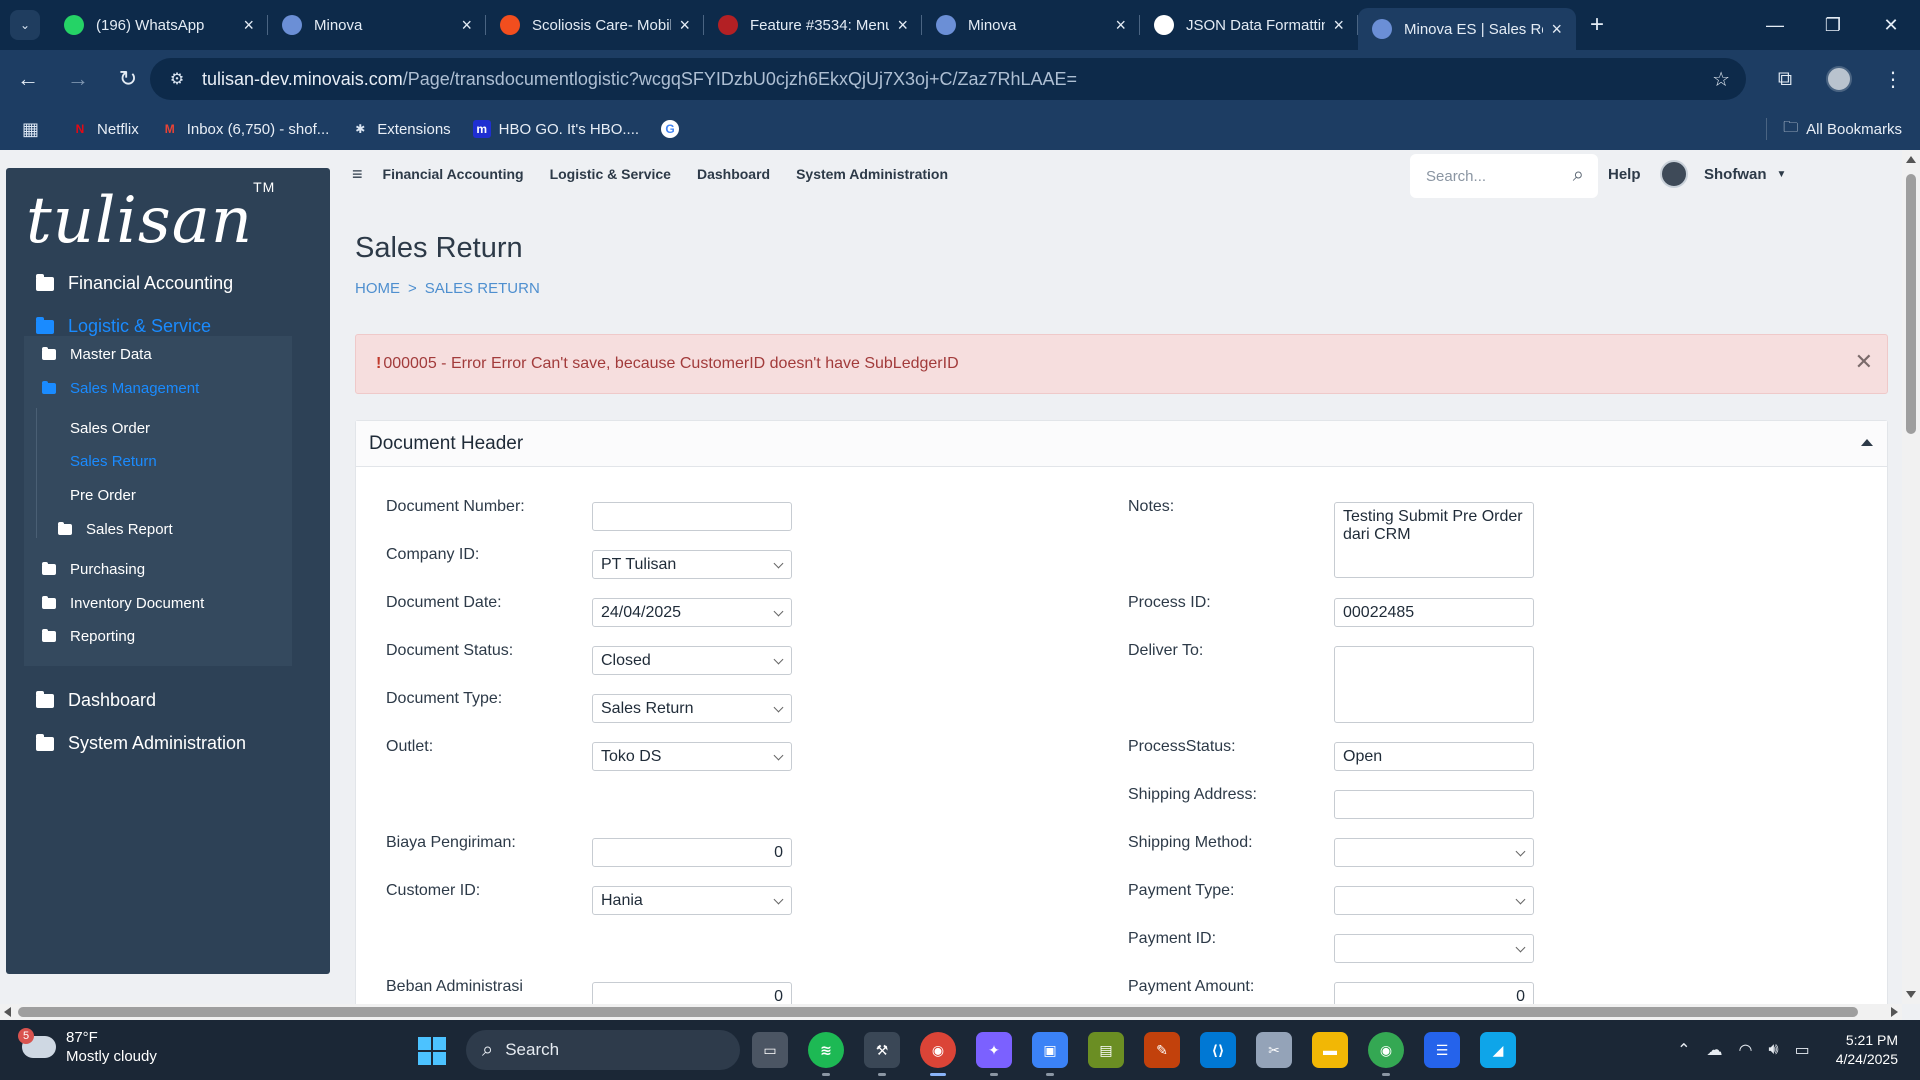 The height and width of the screenshot is (1080, 1920). What do you see at coordinates (1624, 174) in the screenshot?
I see `help-link: Help` at bounding box center [1624, 174].